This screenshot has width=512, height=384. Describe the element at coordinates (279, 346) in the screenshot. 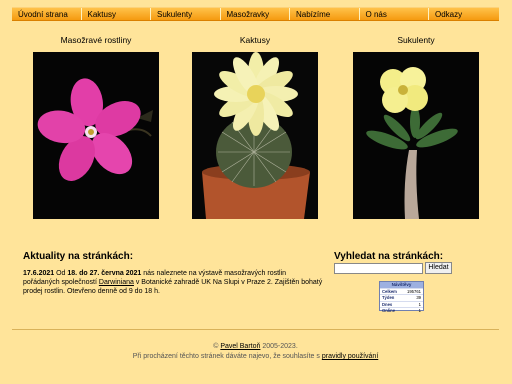

I see `copyright-years: 2005-2023.` at that location.